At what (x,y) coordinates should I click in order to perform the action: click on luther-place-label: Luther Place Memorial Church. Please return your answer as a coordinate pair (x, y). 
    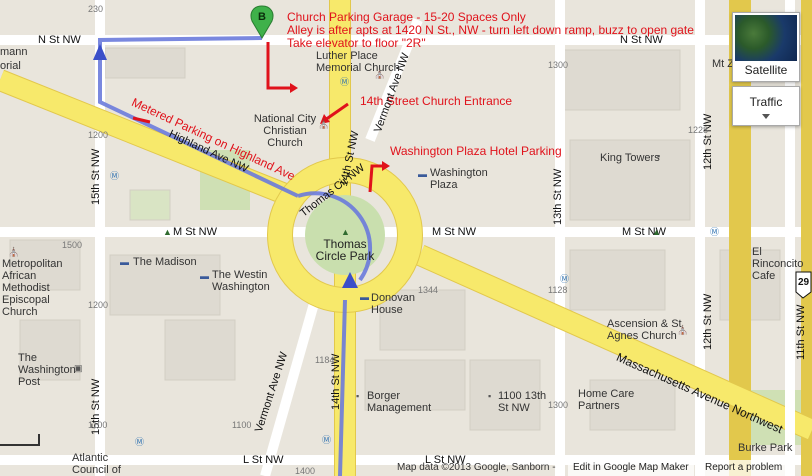
    Looking at the image, I should click on (358, 62).